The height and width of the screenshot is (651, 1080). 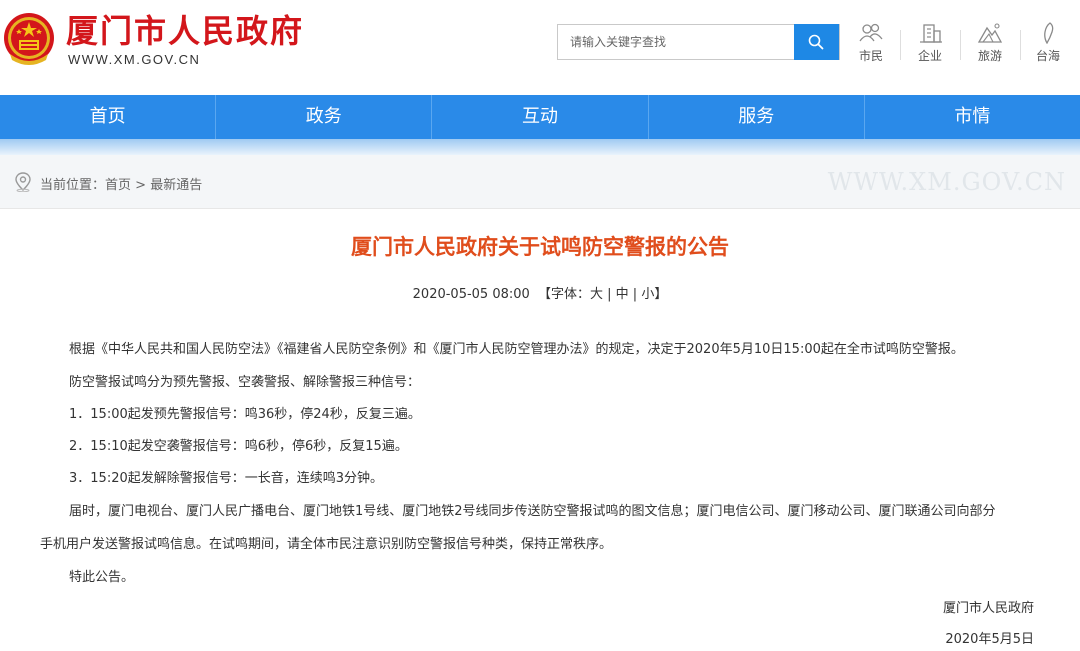 I want to click on signature: 厦门市人民政府, so click(x=988, y=608).